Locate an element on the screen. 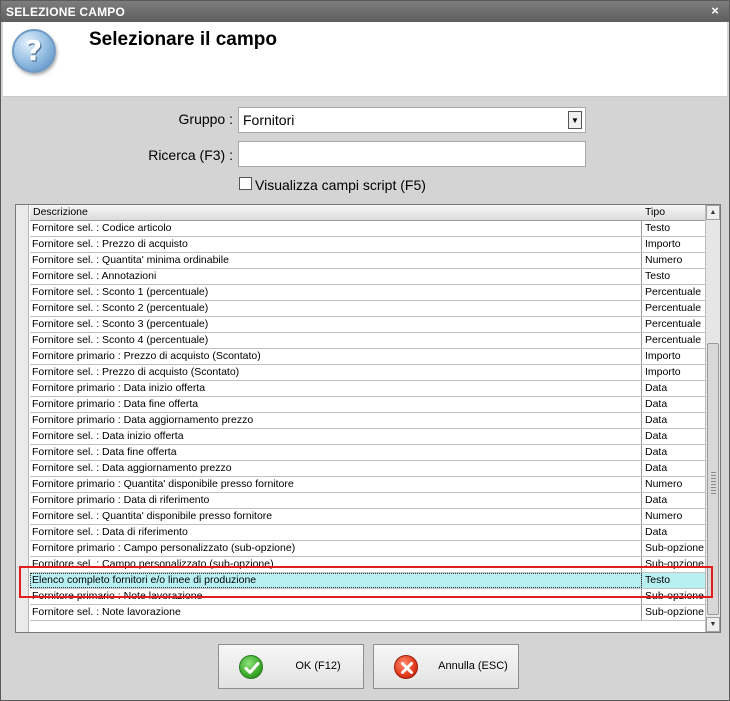  cell-descrizione: Fornitore primario : Data fine offerta is located at coordinates (336, 404).